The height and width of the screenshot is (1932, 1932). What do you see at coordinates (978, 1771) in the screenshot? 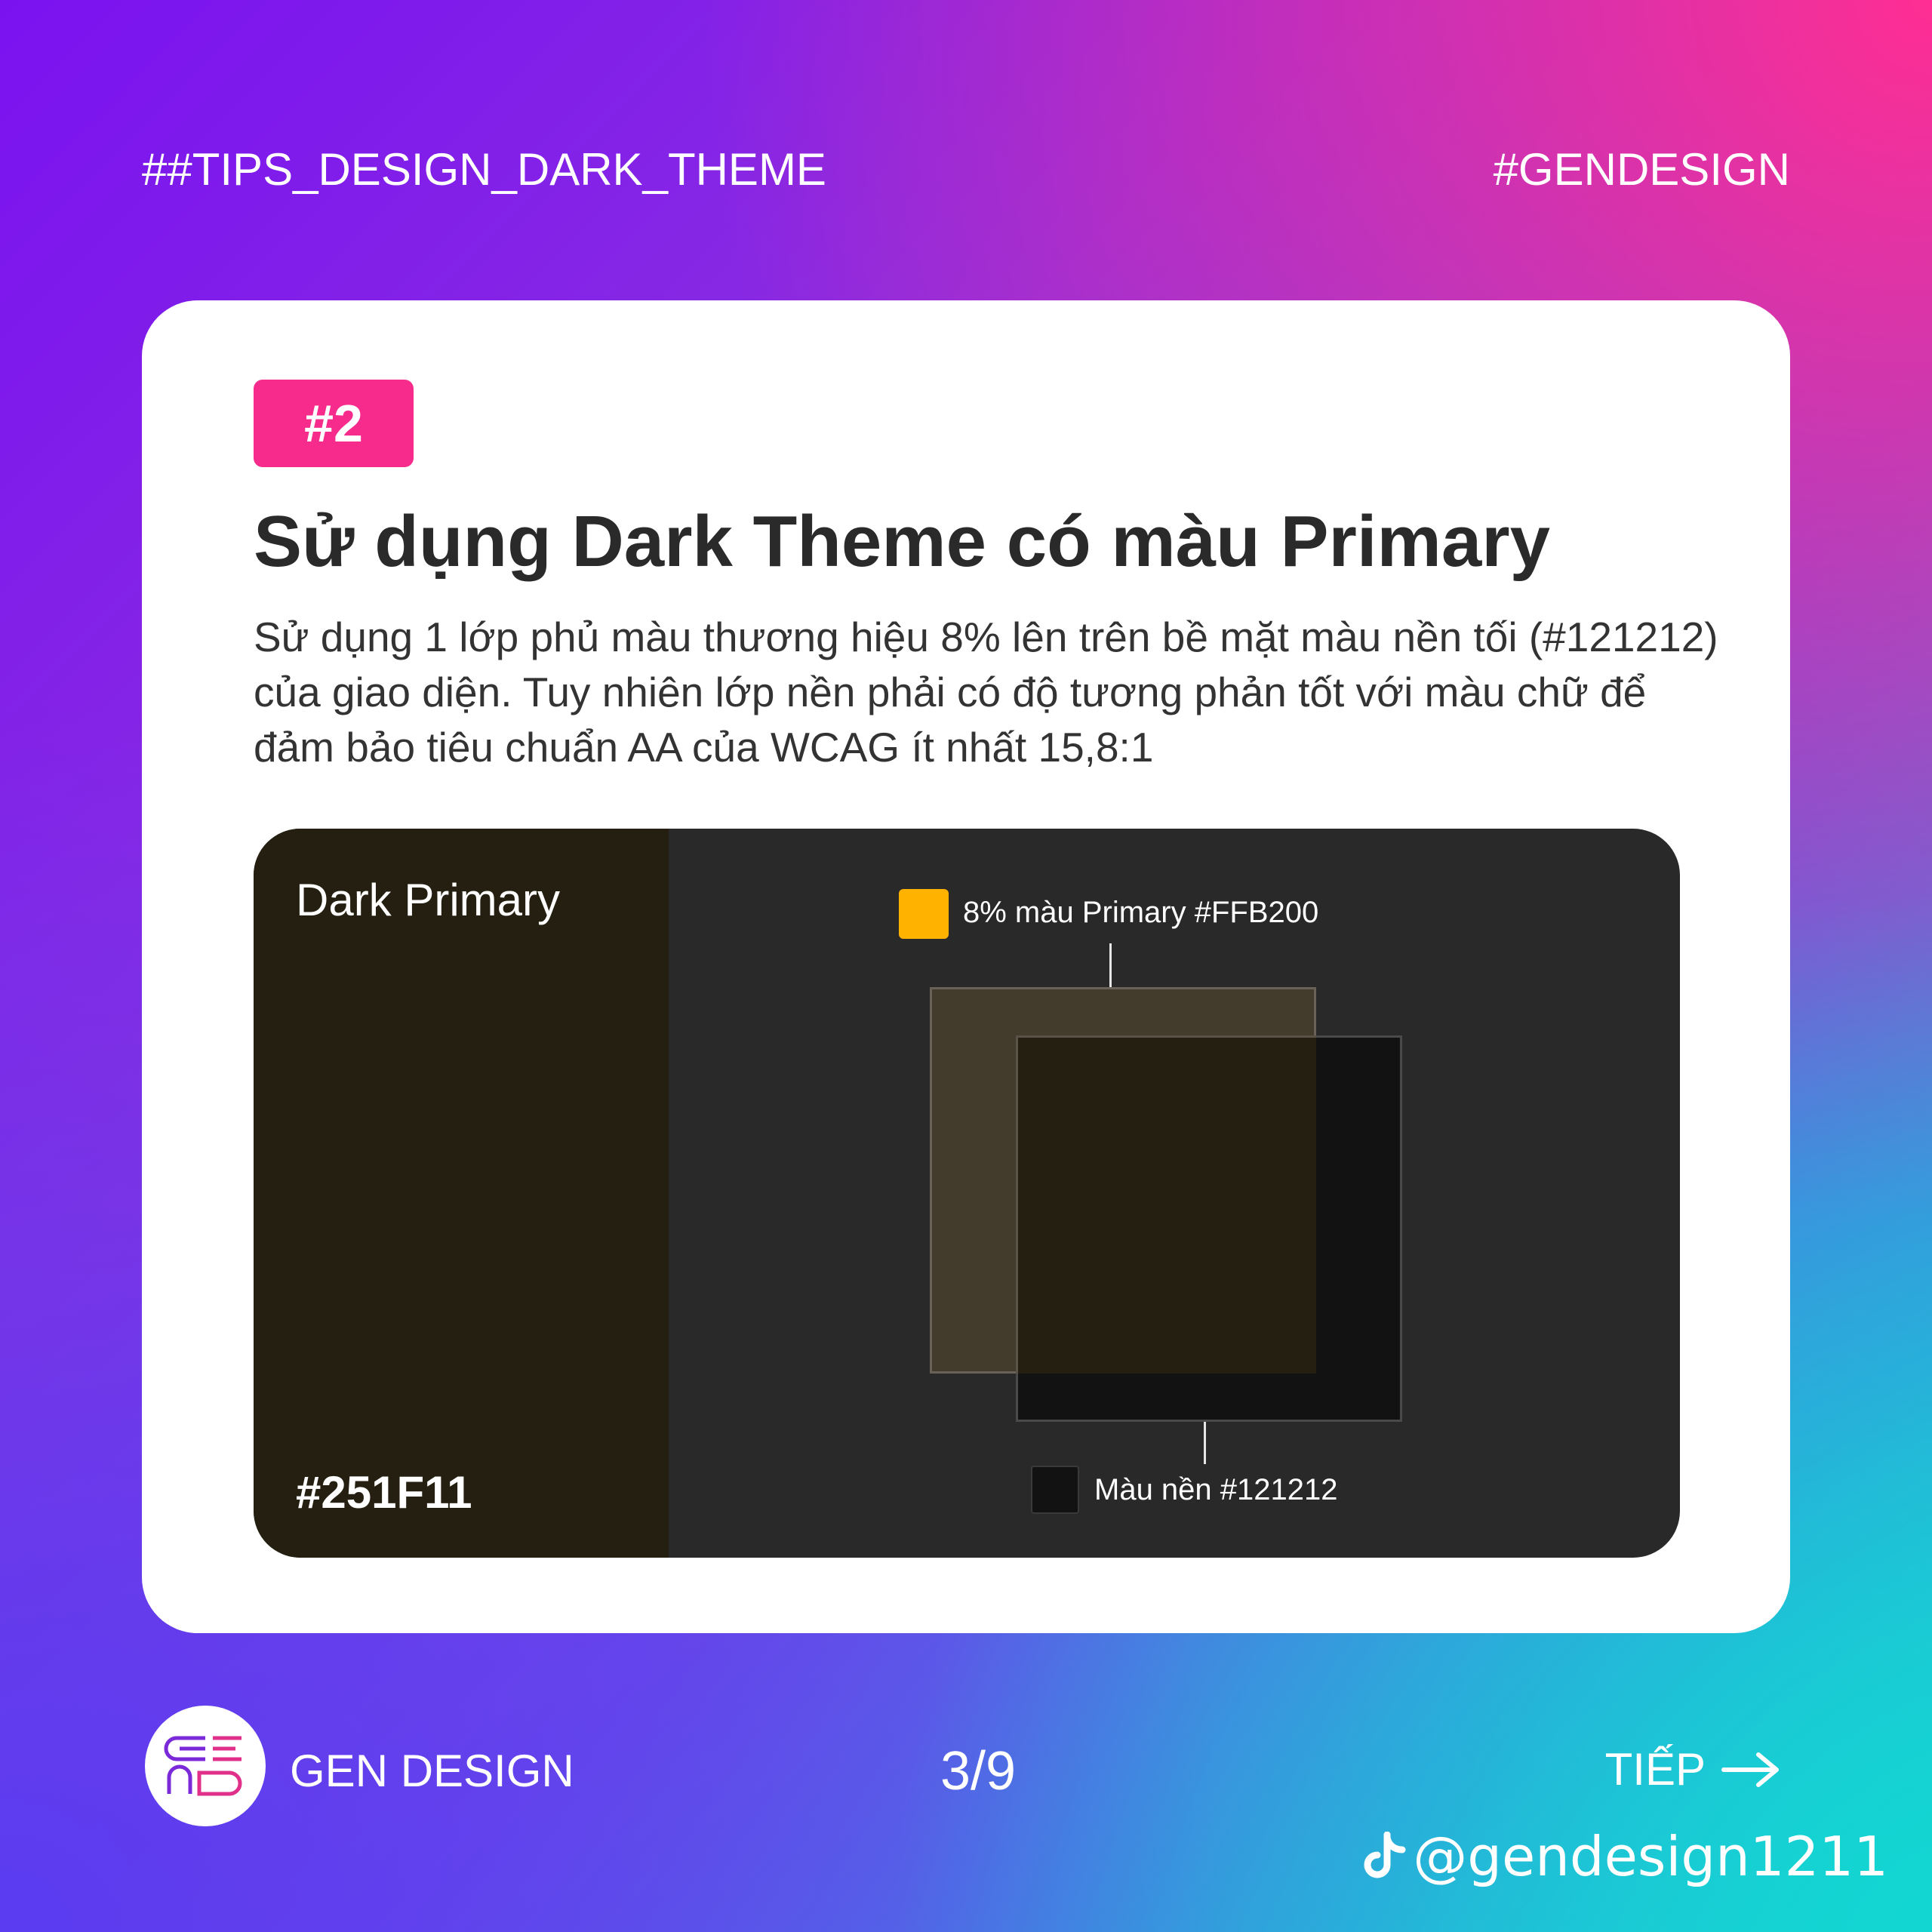
I see `page-indicator: 3/9` at bounding box center [978, 1771].